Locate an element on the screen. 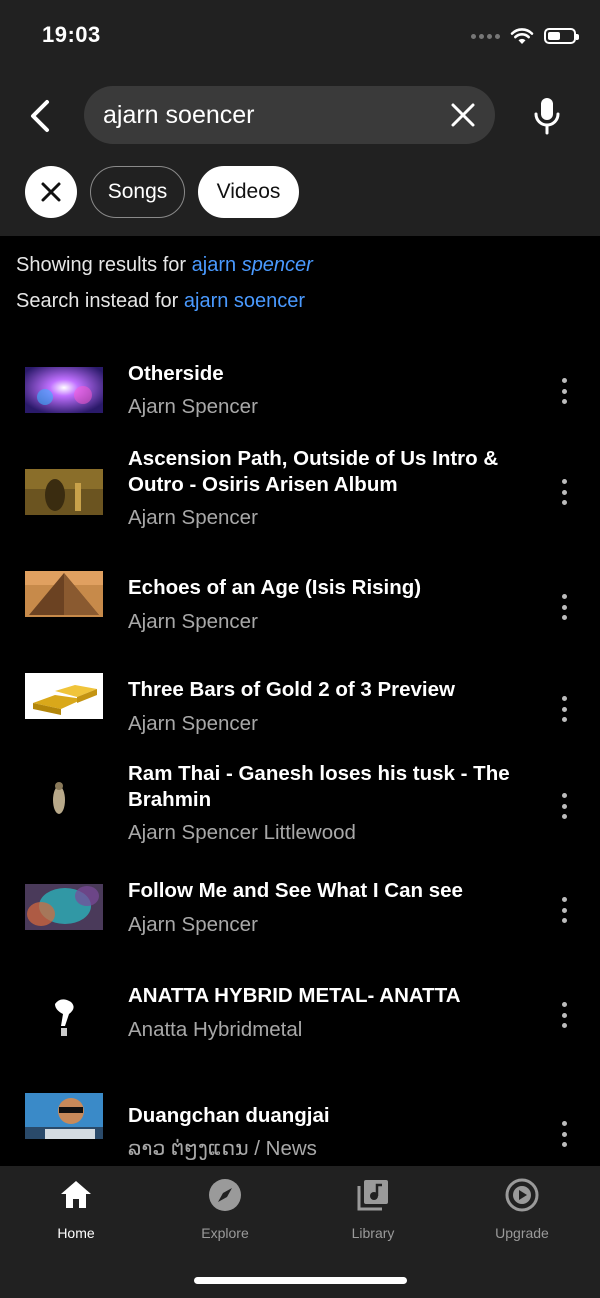  search-instead-line: Search instead for ajarn soencer is located at coordinates (160, 301).